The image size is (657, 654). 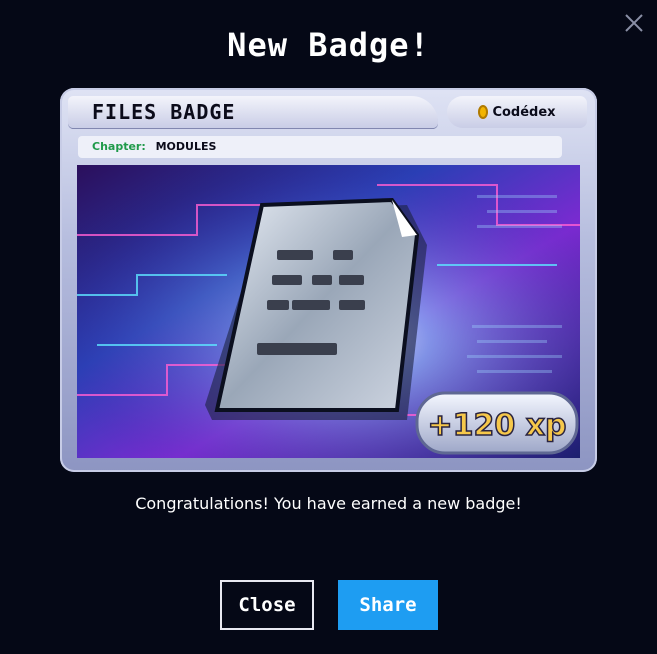 I want to click on chapter-value: MODULES, so click(x=186, y=146).